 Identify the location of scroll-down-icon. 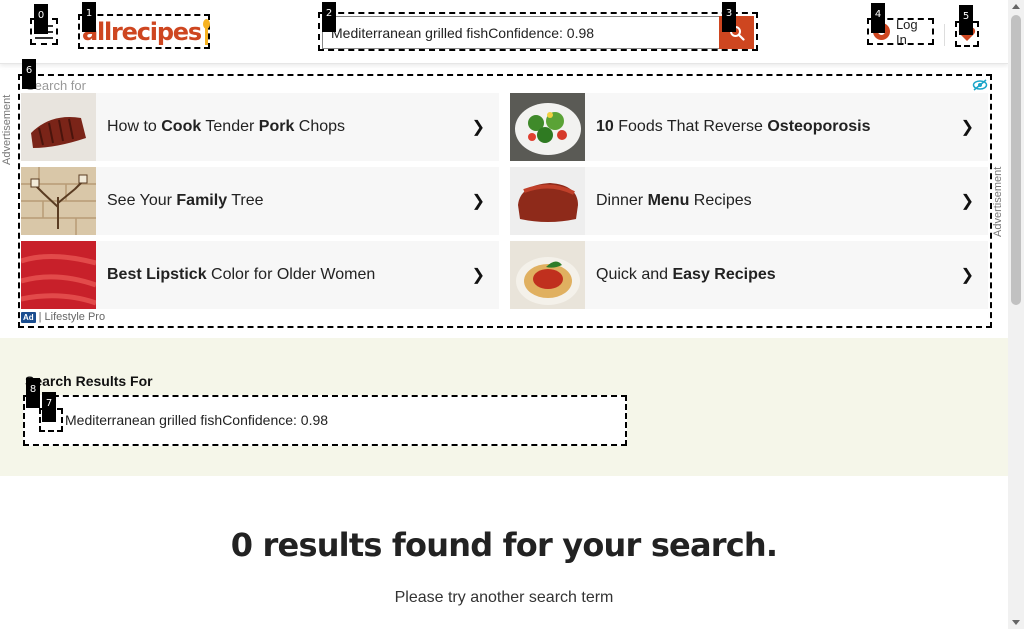
(1016, 622).